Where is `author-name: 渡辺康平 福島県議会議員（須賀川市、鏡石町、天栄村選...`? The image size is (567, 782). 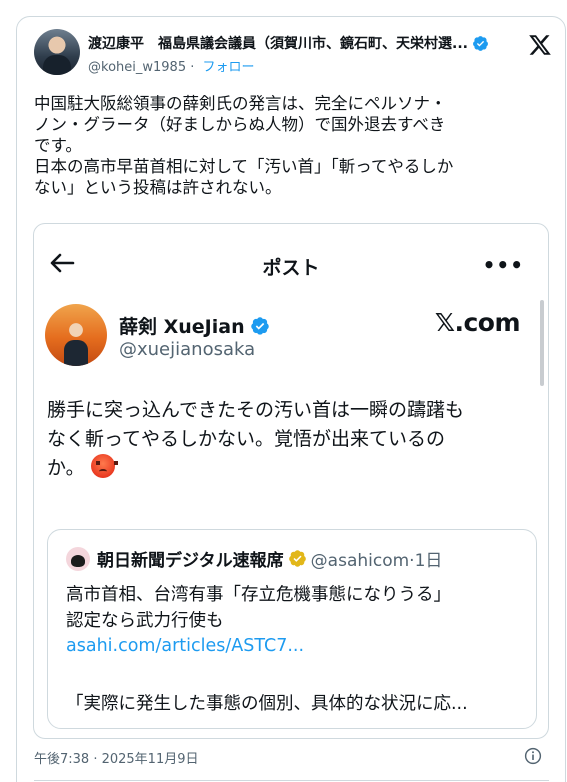
author-name: 渡辺康平 福島県議会議員（須賀川市、鏡石町、天栄村選... is located at coordinates (278, 43).